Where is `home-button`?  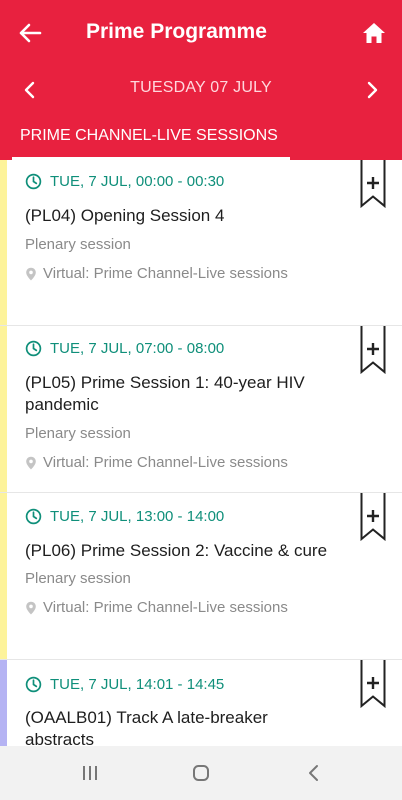
home-button is located at coordinates (374, 33).